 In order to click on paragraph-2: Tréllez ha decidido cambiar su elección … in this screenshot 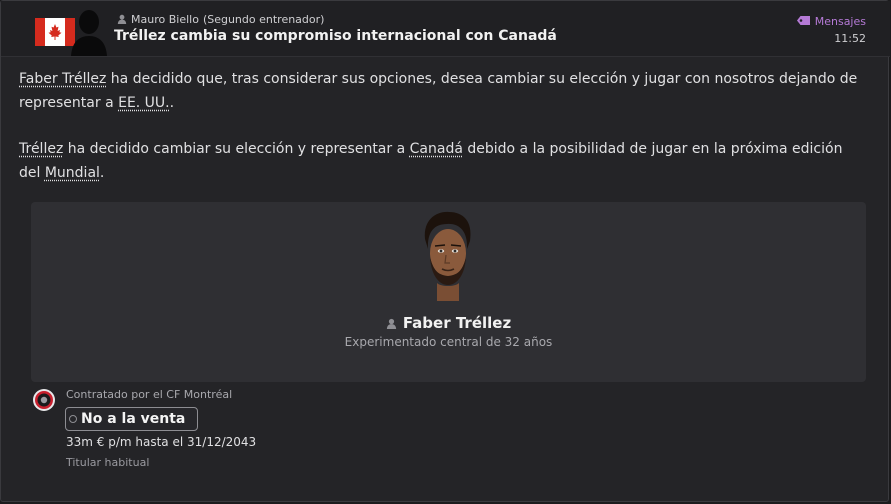, I will do `click(439, 161)`.